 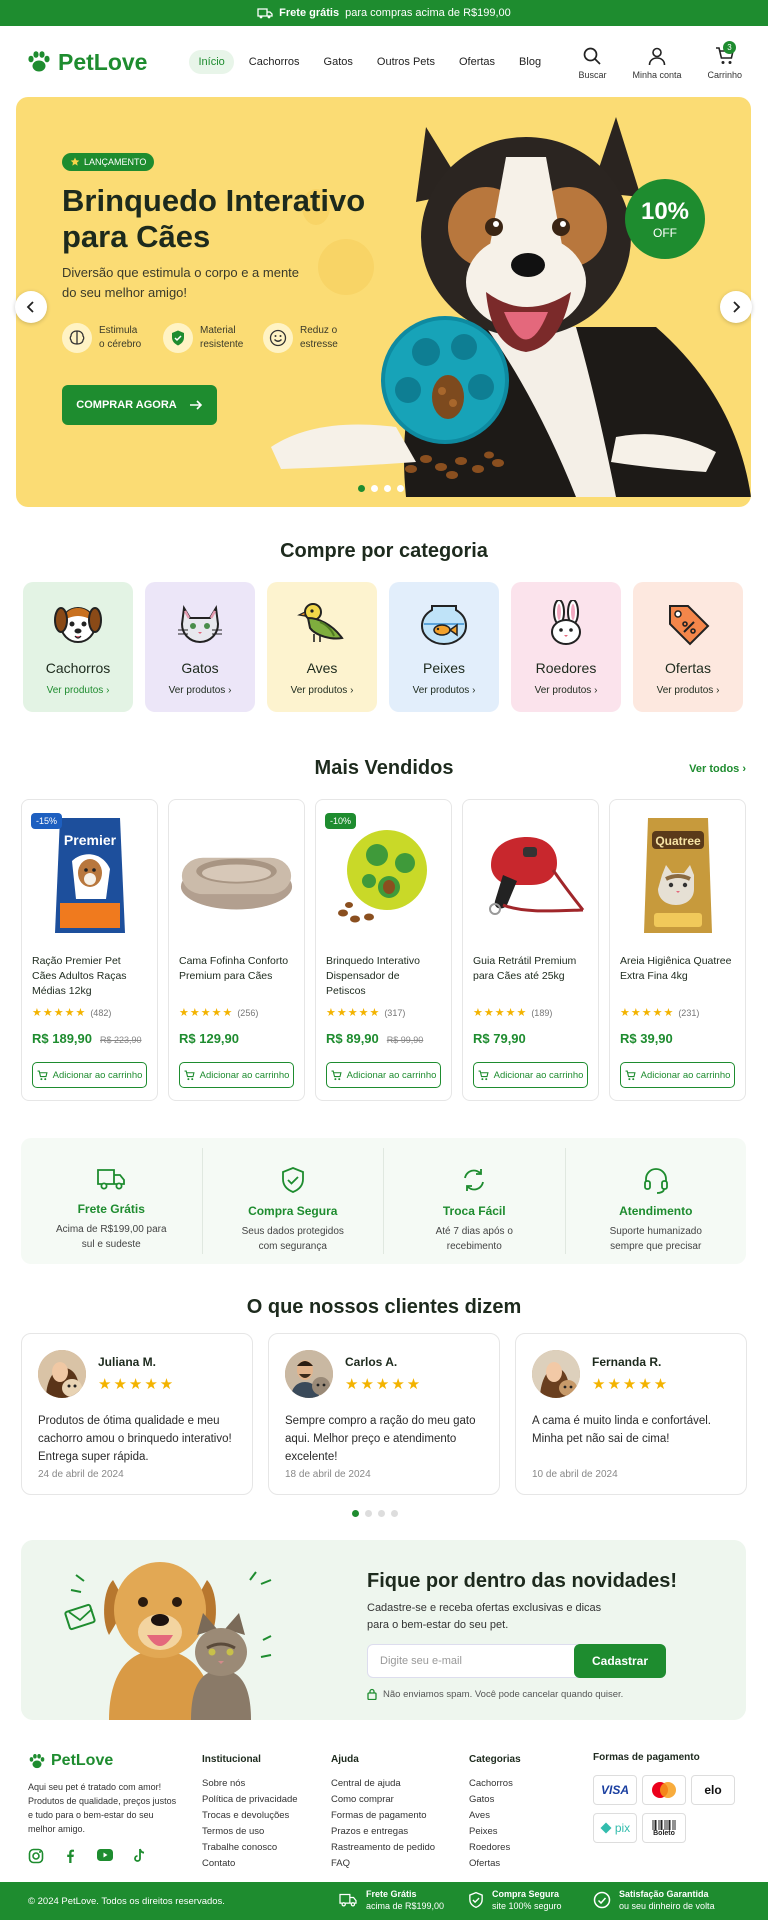 What do you see at coordinates (444, 647) in the screenshot?
I see `category-card-peixes: Peixes Ver produtos ›` at bounding box center [444, 647].